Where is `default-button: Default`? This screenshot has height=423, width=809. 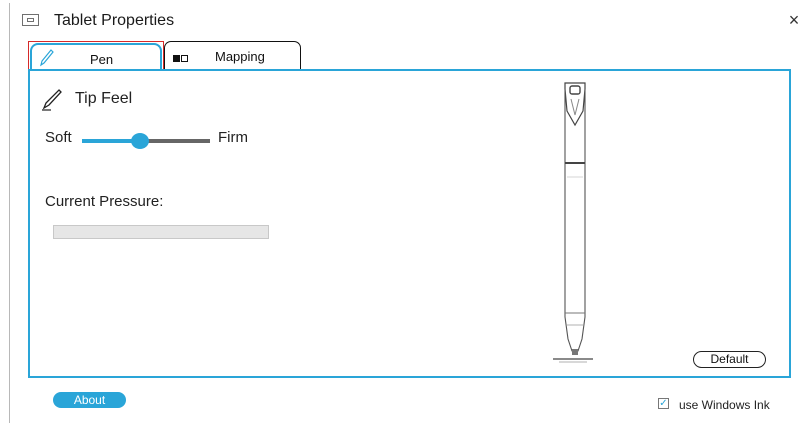 default-button: Default is located at coordinates (729, 359).